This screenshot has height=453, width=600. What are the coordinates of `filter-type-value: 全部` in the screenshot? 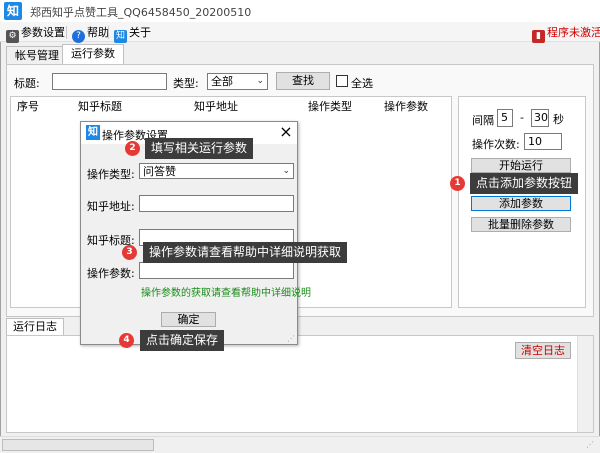 It's located at (222, 81).